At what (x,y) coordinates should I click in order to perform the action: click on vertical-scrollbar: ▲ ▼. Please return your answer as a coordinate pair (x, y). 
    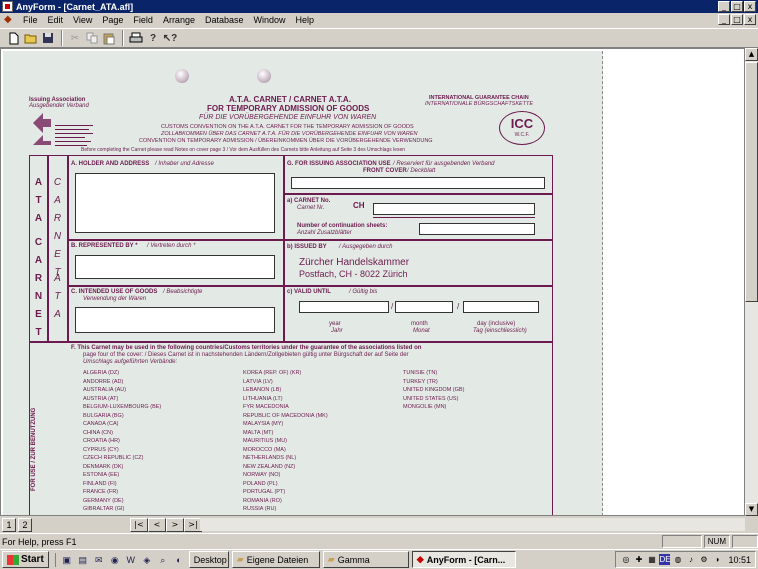
    Looking at the image, I should click on (751, 282).